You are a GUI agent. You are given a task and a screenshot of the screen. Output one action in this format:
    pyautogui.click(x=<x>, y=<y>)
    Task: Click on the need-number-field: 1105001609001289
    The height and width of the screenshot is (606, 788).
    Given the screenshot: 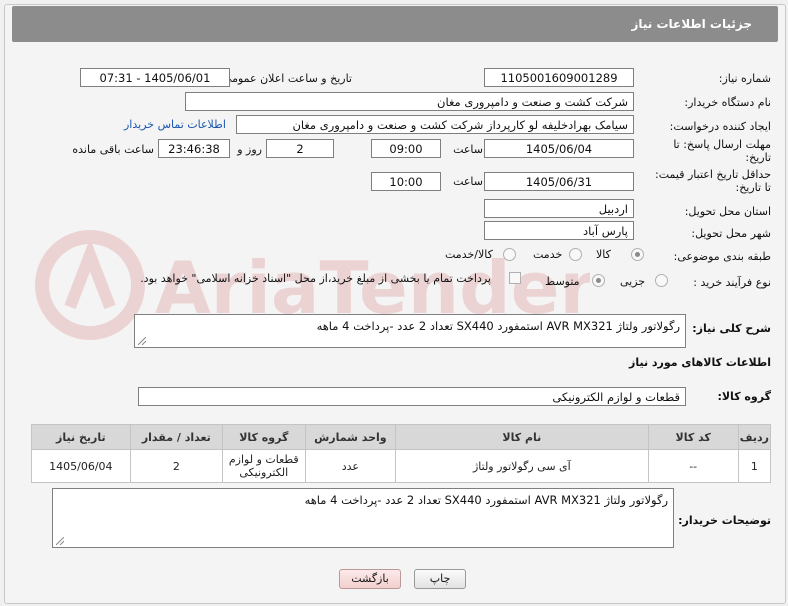 What is the action you would take?
    pyautogui.click(x=559, y=77)
    